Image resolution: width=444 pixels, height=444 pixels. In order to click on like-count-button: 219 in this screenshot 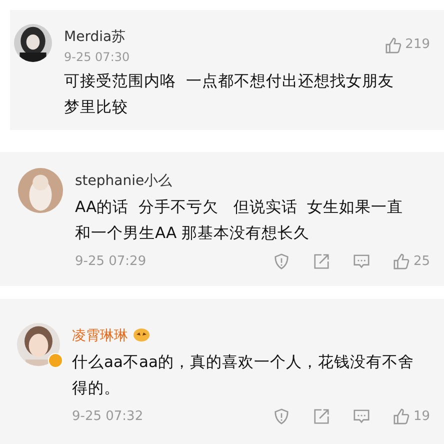, I will do `click(407, 45)`.